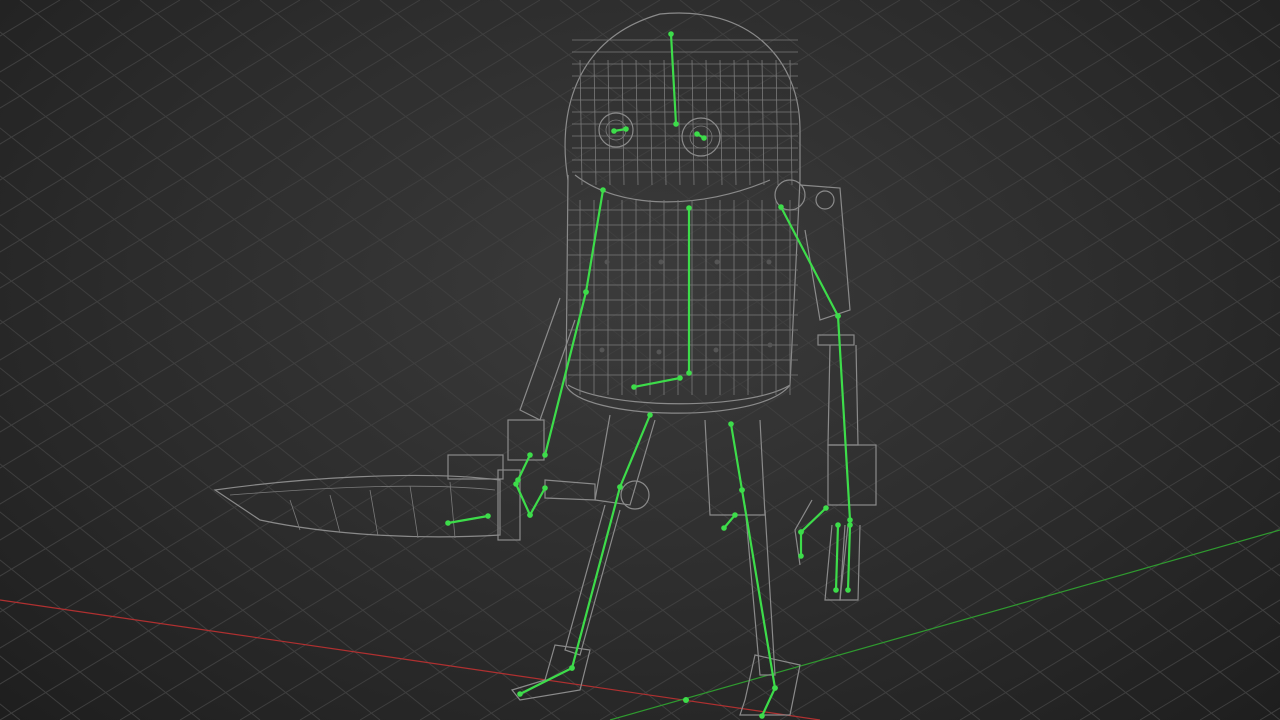 The height and width of the screenshot is (720, 1280). What do you see at coordinates (686, 700) in the screenshot?
I see `world-origin-marker` at bounding box center [686, 700].